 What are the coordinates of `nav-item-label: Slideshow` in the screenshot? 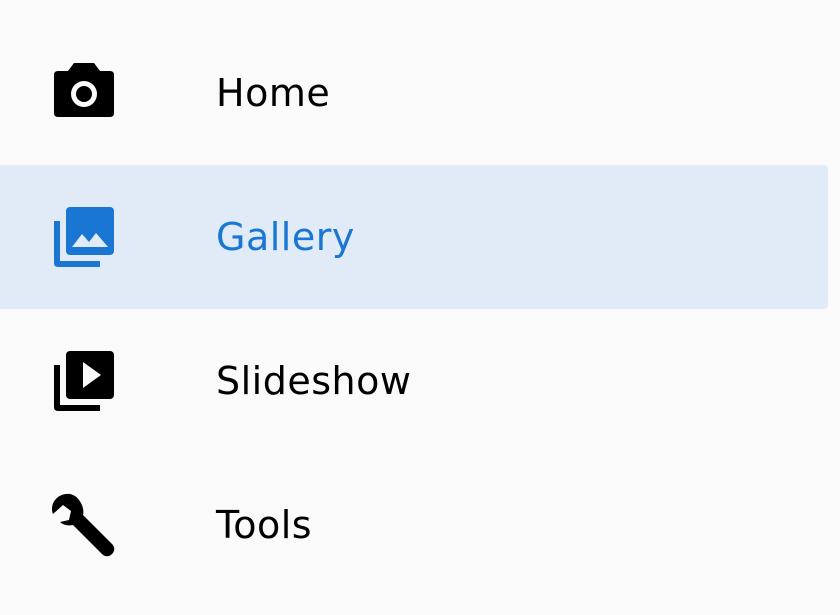 It's located at (314, 381).